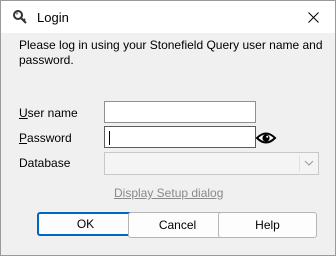  Describe the element at coordinates (85, 224) in the screenshot. I see `ok-button: OK` at that location.